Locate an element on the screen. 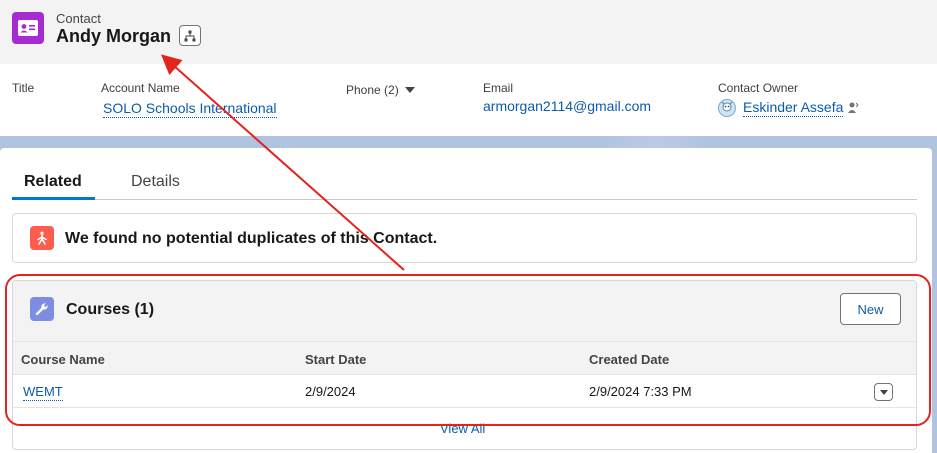  start-date-cell: 2/9/2024 is located at coordinates (330, 391).